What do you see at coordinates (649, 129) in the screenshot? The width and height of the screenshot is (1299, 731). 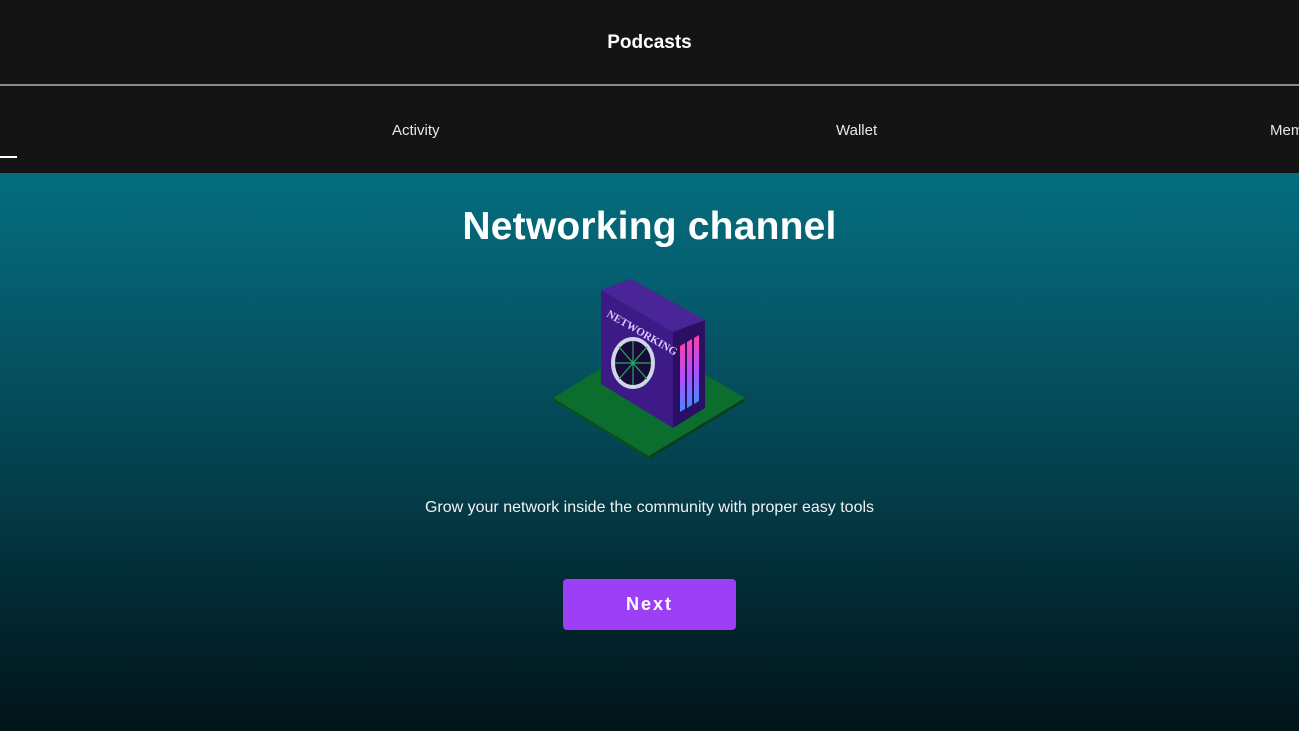 I see `tab-bar: Activity Wallet Mem` at bounding box center [649, 129].